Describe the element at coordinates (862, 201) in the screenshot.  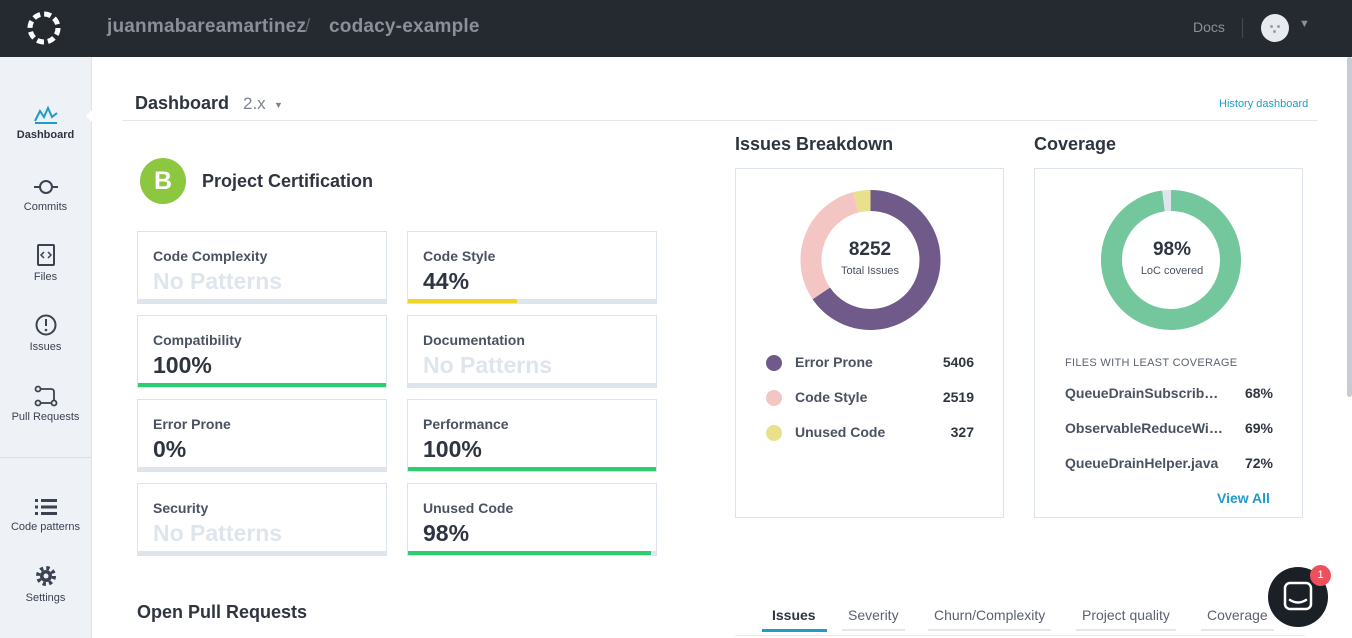
I see `donut-slice-unused-code` at that location.